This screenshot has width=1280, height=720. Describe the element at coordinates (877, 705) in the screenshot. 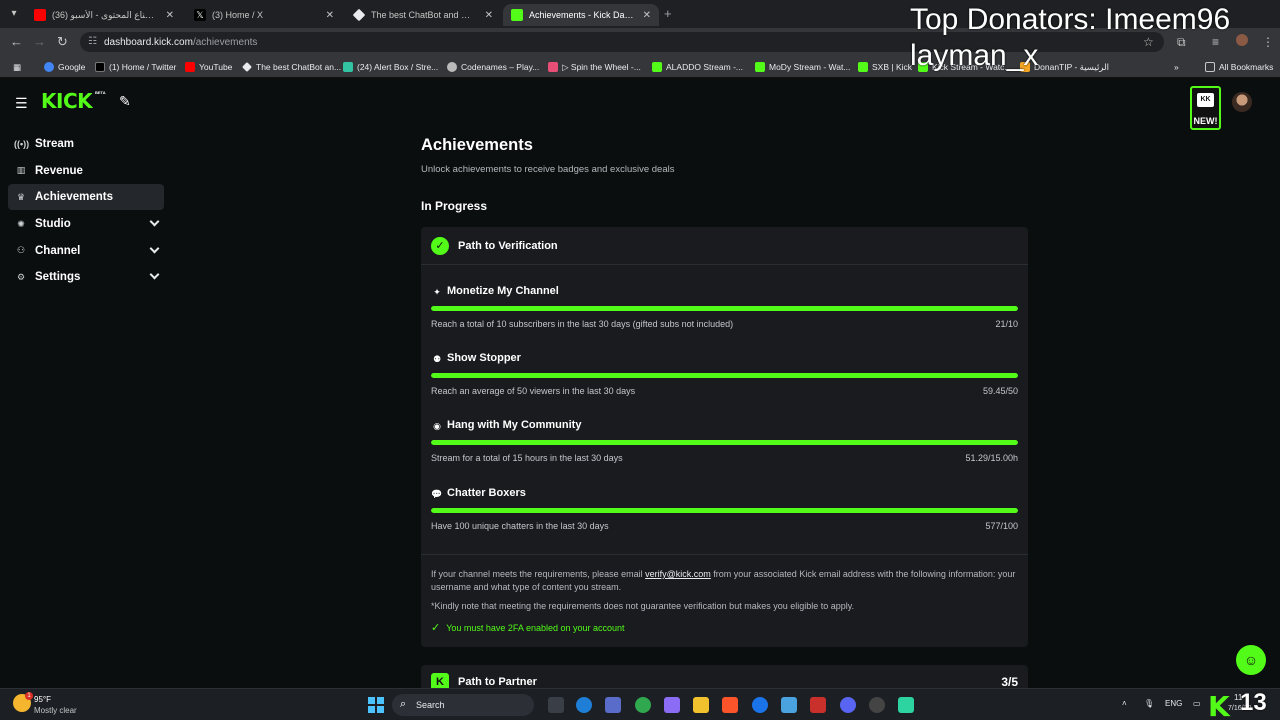

I see `obs-icon` at that location.